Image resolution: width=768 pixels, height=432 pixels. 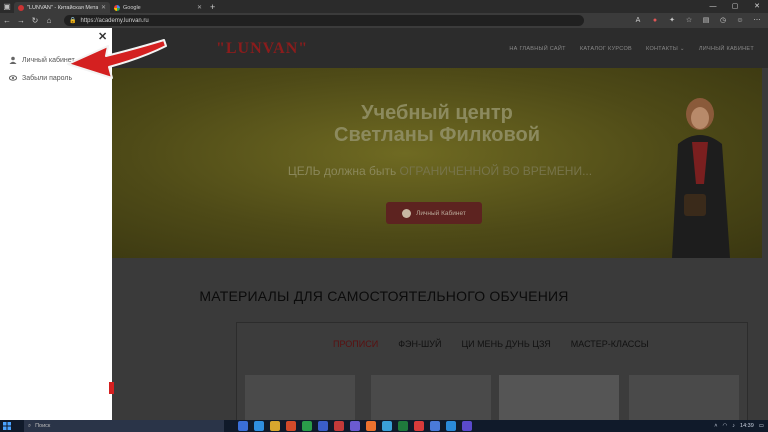 What do you see at coordinates (638, 20) in the screenshot?
I see `translate-icon: A` at bounding box center [638, 20].